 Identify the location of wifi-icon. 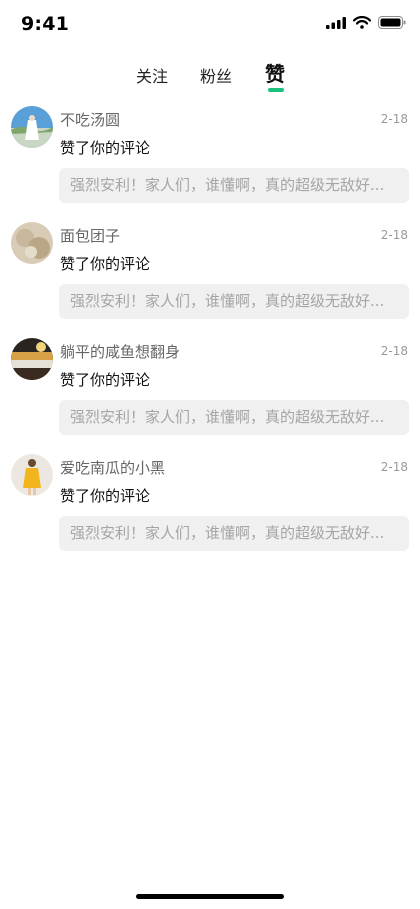
(362, 22).